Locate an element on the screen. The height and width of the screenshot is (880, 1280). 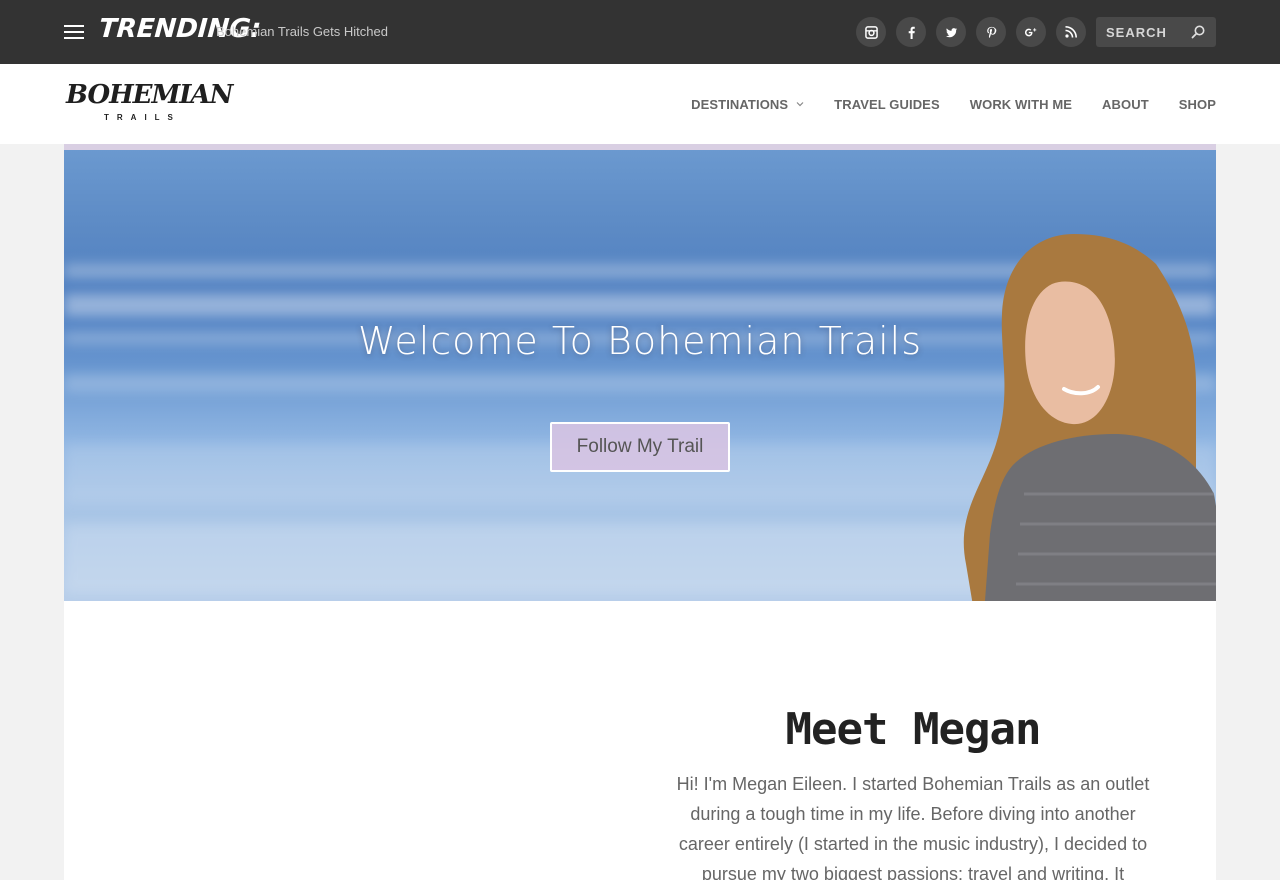
hero-title: Welcome To Bohemian Trails is located at coordinates (640, 341).